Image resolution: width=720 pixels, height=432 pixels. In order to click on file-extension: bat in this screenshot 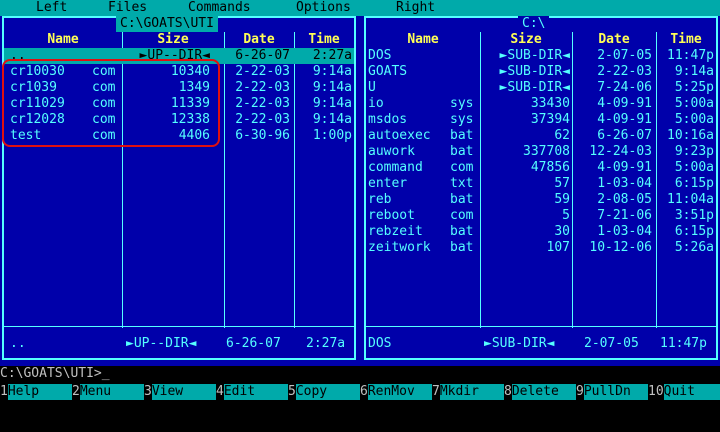, I will do `click(462, 135)`.